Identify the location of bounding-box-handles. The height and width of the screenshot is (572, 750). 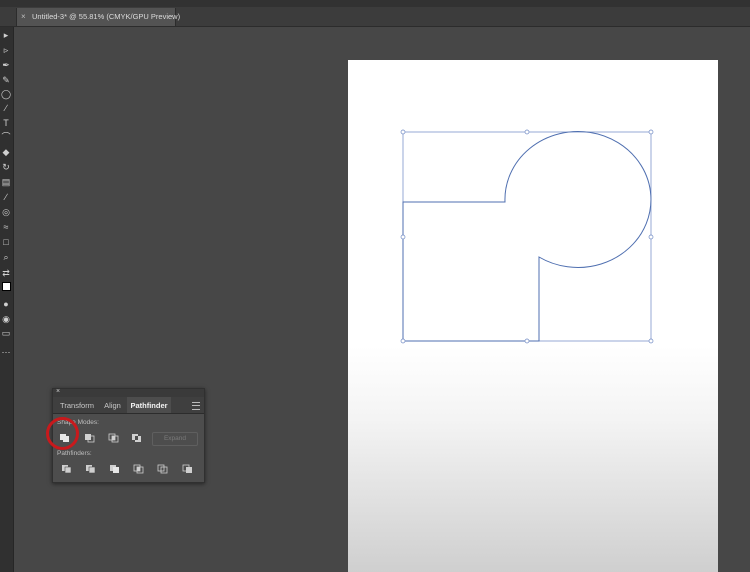
(527, 236).